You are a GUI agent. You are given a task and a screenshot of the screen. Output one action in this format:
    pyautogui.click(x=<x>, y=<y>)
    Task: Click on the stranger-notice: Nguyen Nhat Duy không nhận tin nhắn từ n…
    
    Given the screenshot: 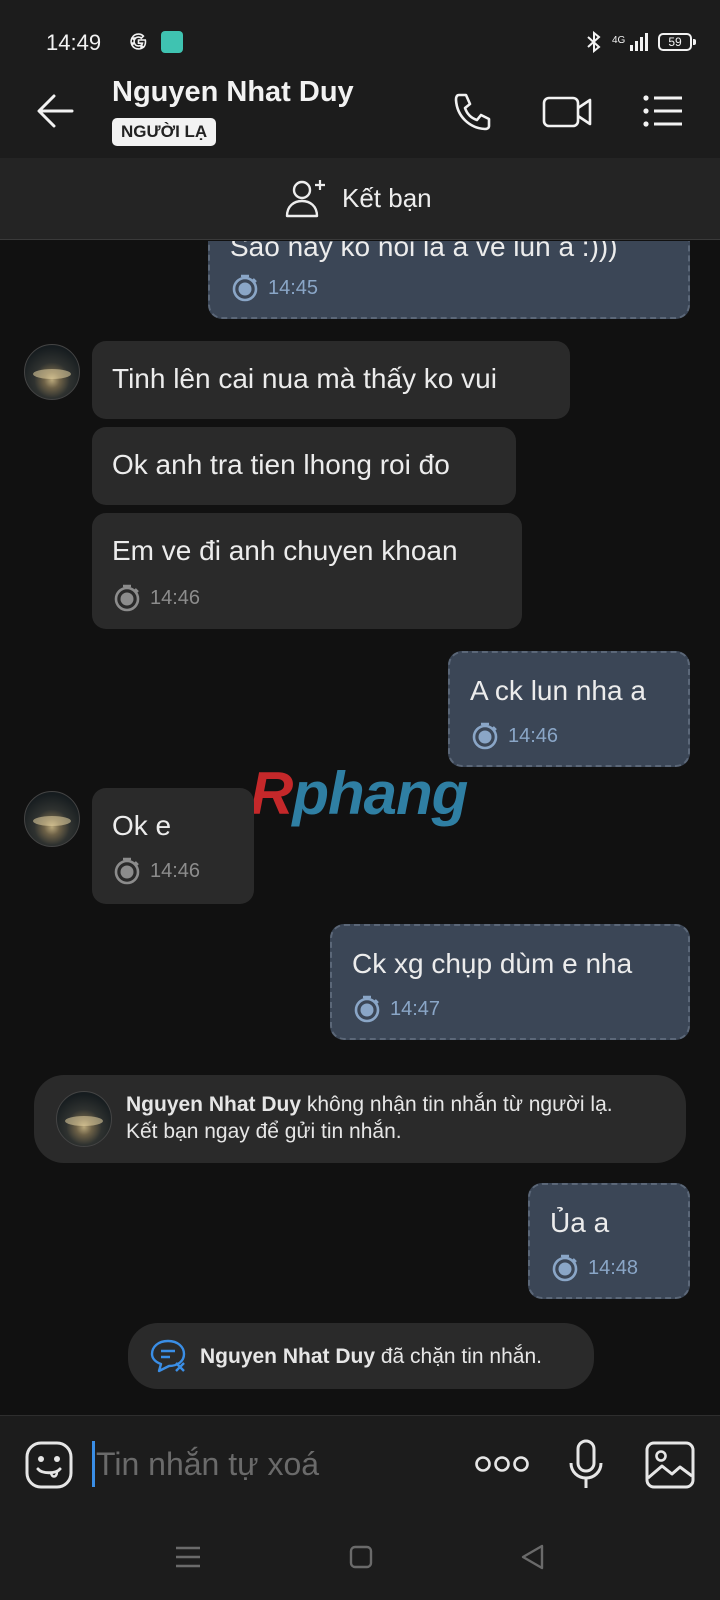 What is the action you would take?
    pyautogui.click(x=360, y=1119)
    